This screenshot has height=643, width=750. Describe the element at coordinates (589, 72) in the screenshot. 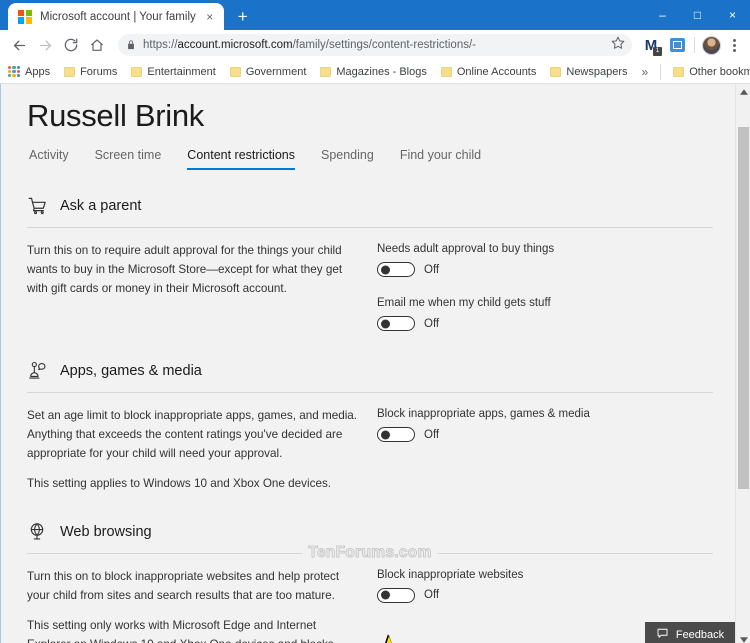

I see `bookmark-newspapers: Newspapers` at that location.